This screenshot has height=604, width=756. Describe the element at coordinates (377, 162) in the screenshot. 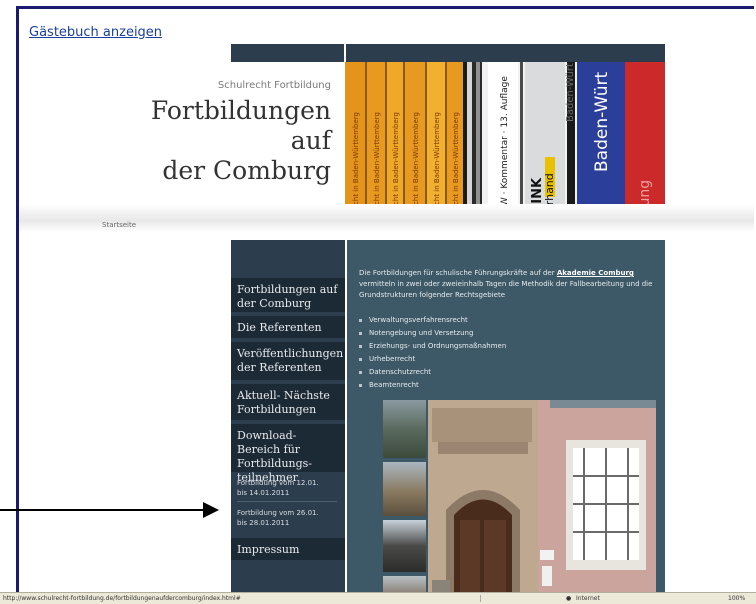

I see `book-spine-2: recht in Baden-Württemberg` at that location.